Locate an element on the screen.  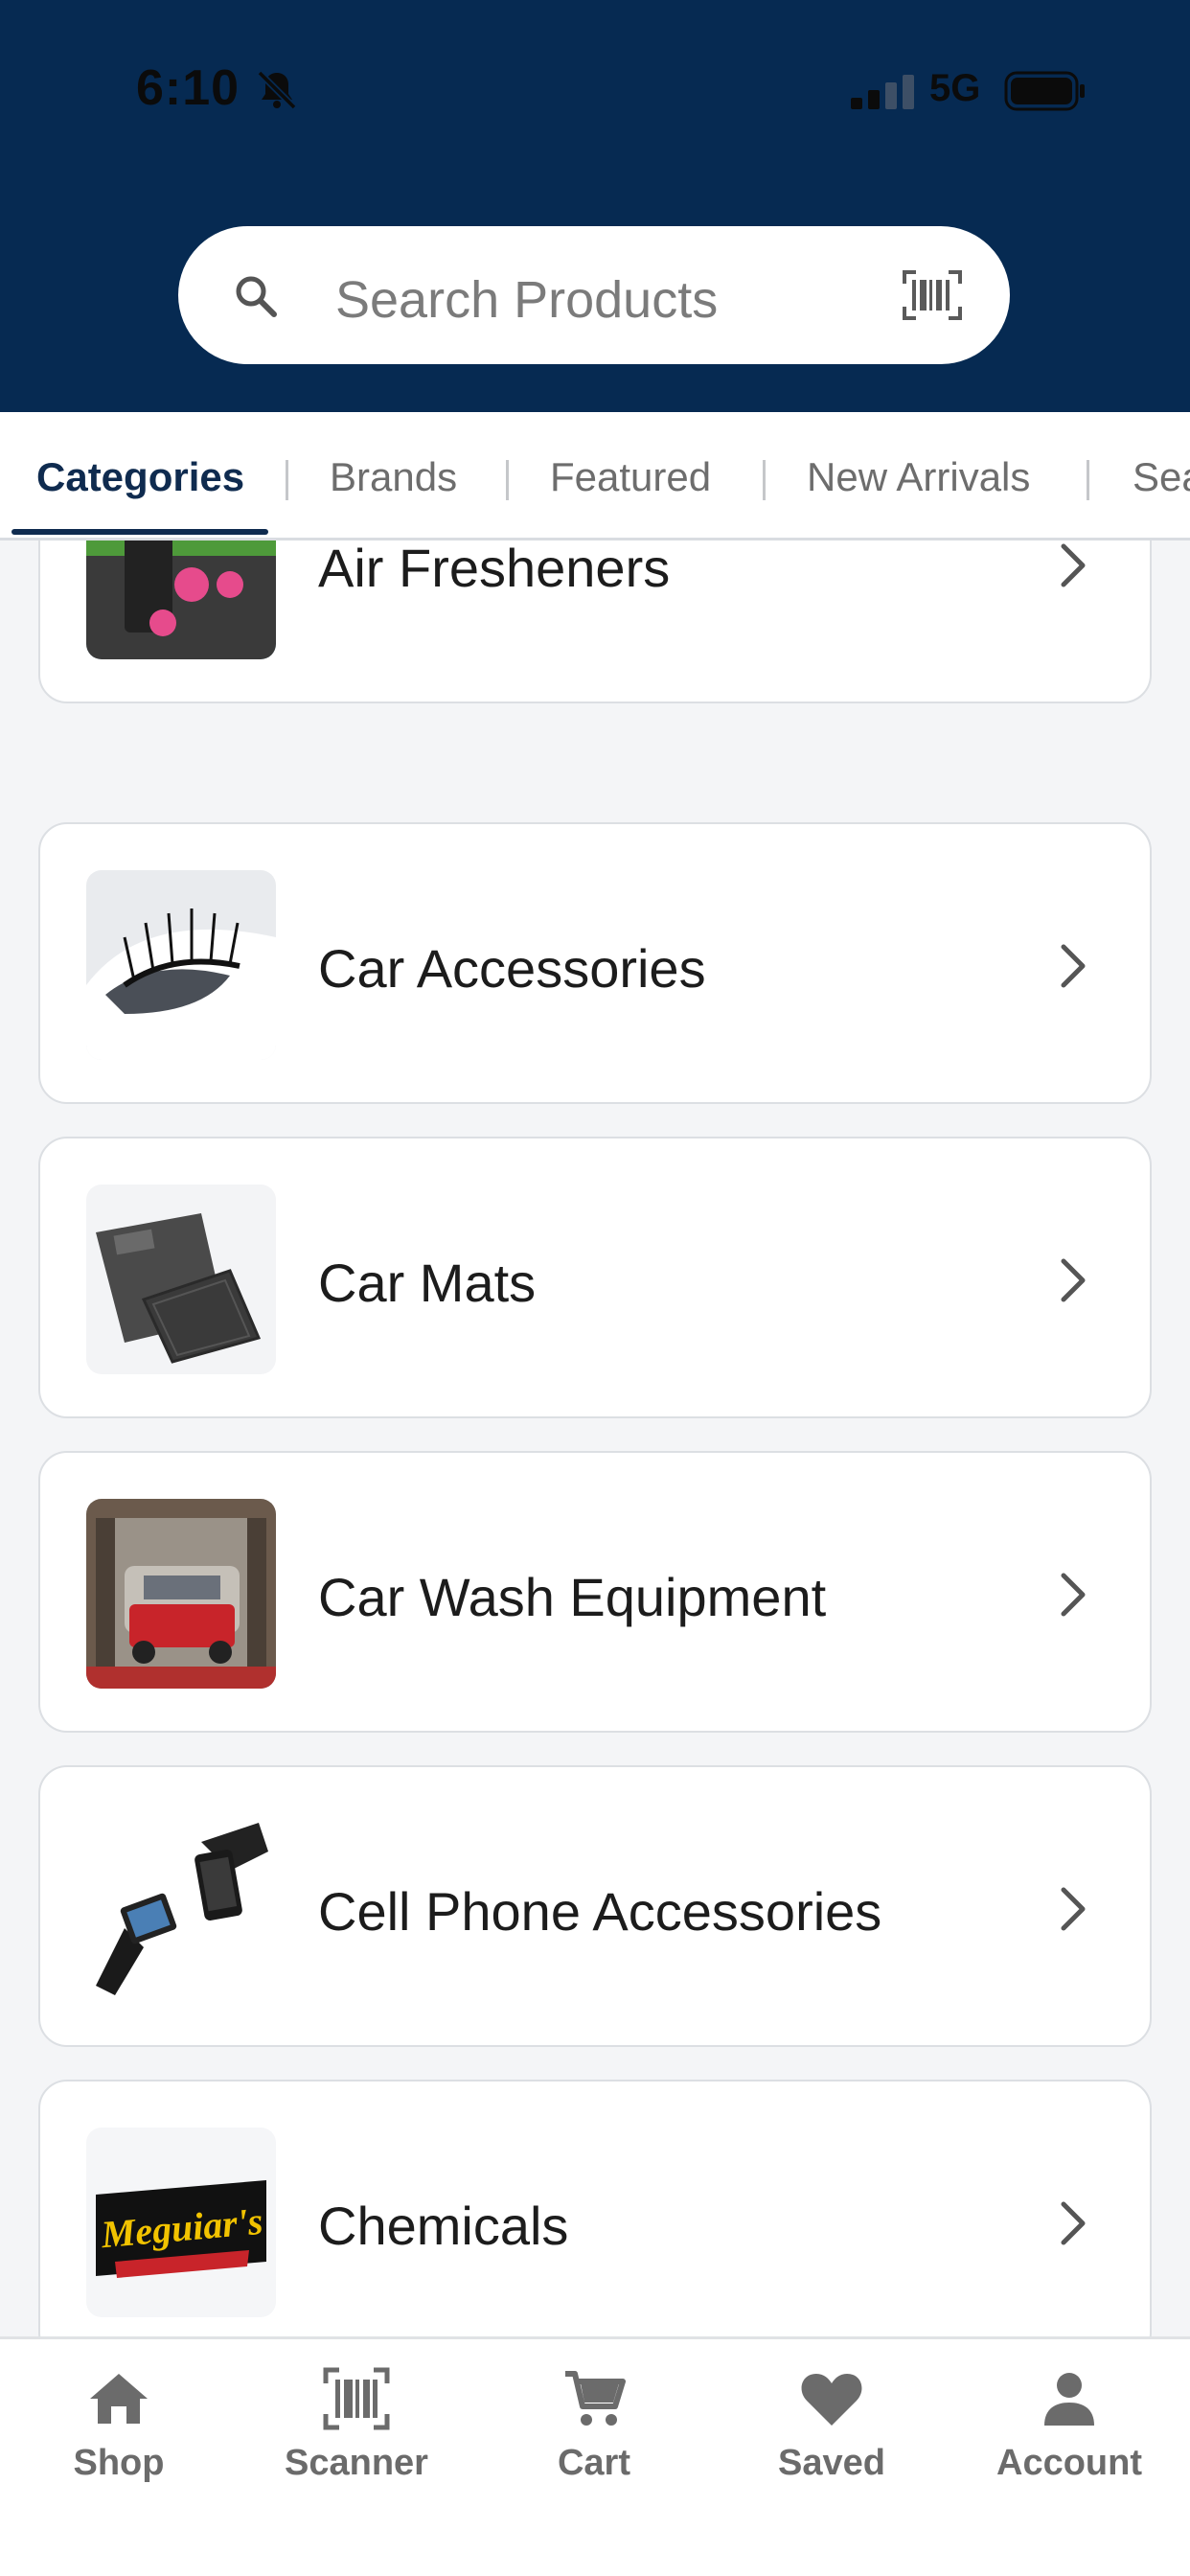
air-freshener-thumbnail is located at coordinates (181, 599).